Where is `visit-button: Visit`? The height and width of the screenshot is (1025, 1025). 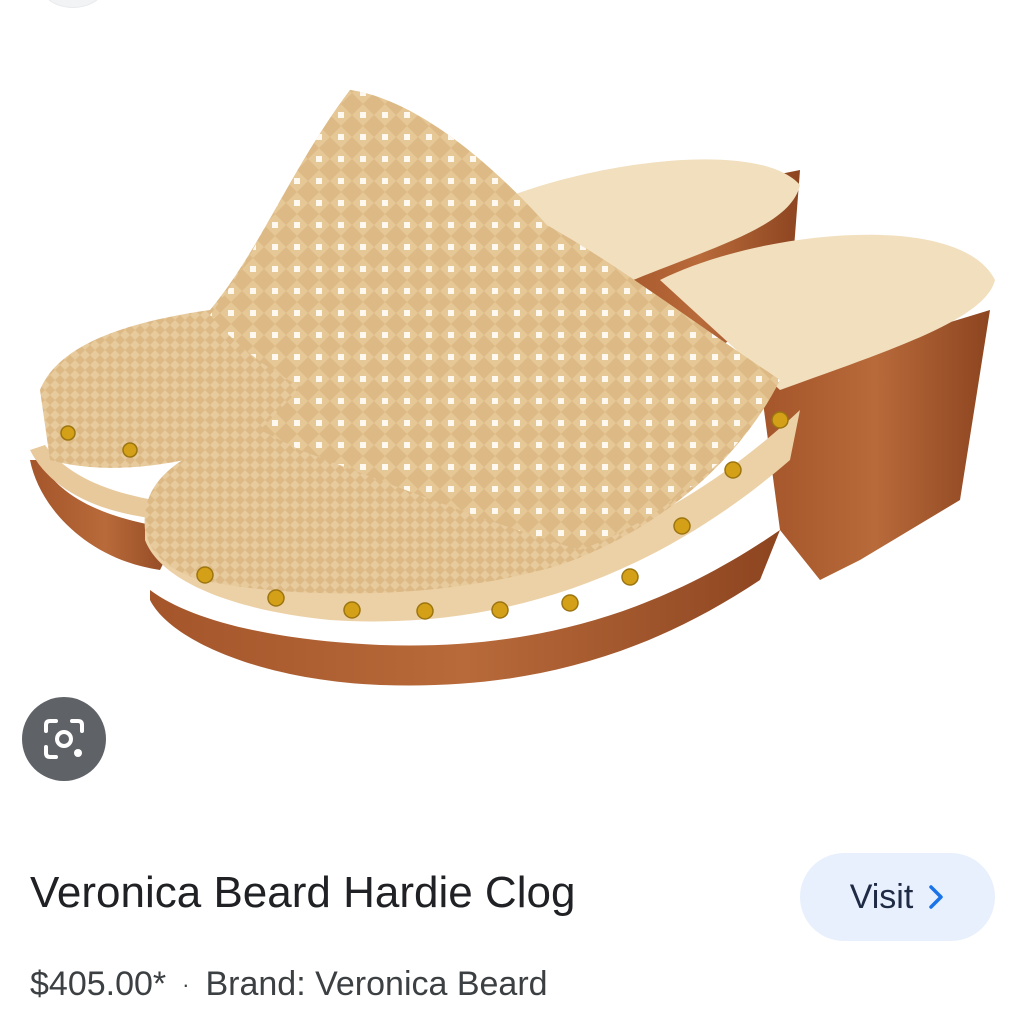 visit-button: Visit is located at coordinates (897, 897).